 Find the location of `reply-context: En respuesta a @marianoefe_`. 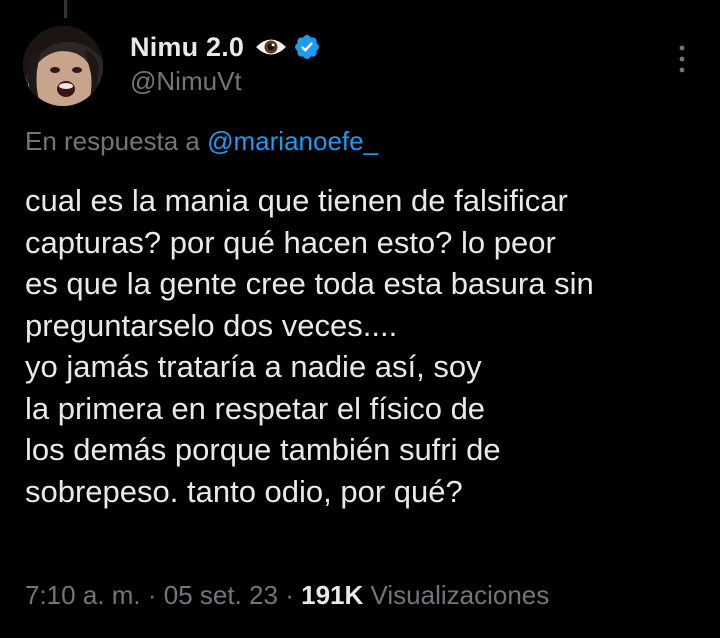

reply-context: En respuesta a @marianoefe_ is located at coordinates (201, 141).